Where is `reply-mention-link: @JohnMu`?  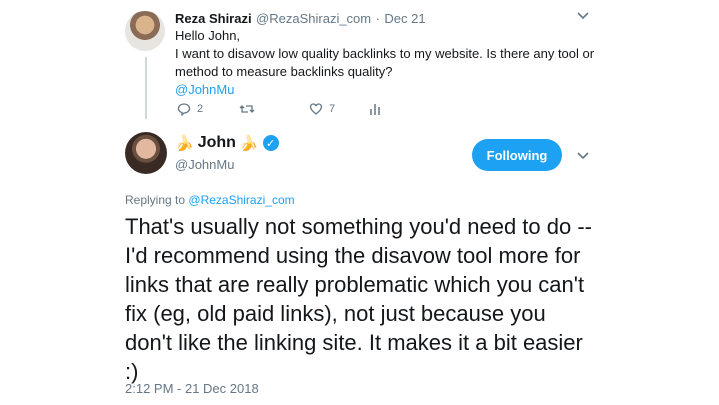 reply-mention-link: @JohnMu is located at coordinates (395, 90).